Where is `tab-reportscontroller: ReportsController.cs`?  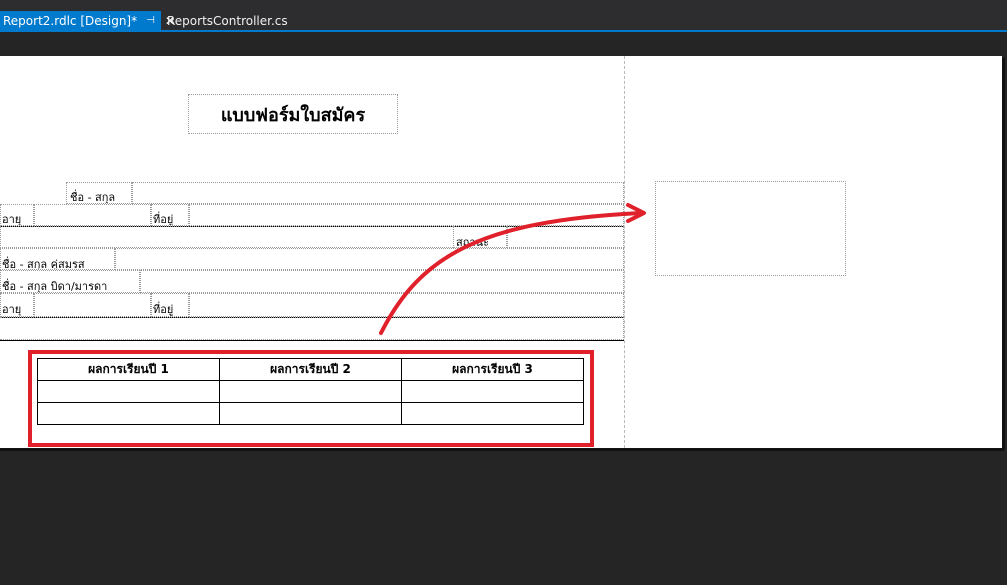 tab-reportscontroller: ReportsController.cs is located at coordinates (224, 20).